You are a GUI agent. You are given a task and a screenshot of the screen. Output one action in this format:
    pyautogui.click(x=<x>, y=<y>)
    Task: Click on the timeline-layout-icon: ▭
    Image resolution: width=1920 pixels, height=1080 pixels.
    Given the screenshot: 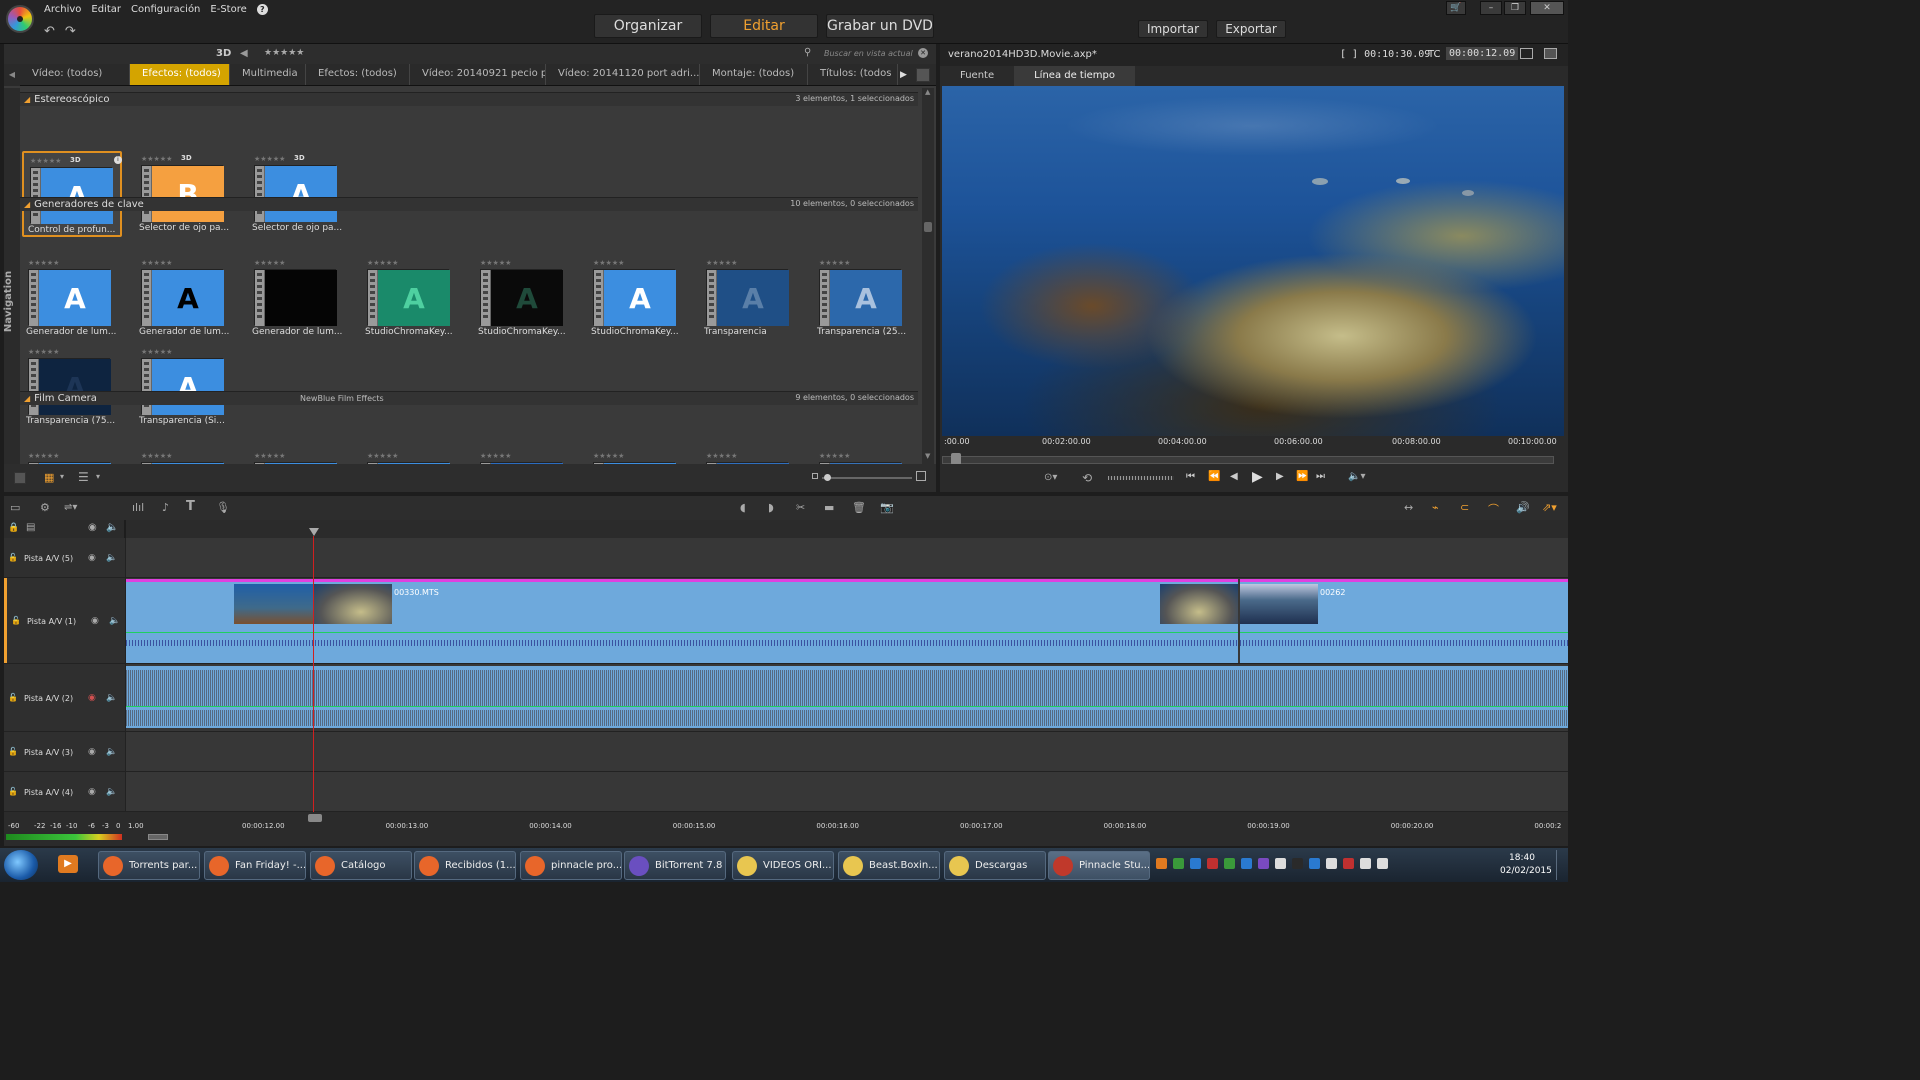 What is the action you would take?
    pyautogui.click(x=15, y=507)
    